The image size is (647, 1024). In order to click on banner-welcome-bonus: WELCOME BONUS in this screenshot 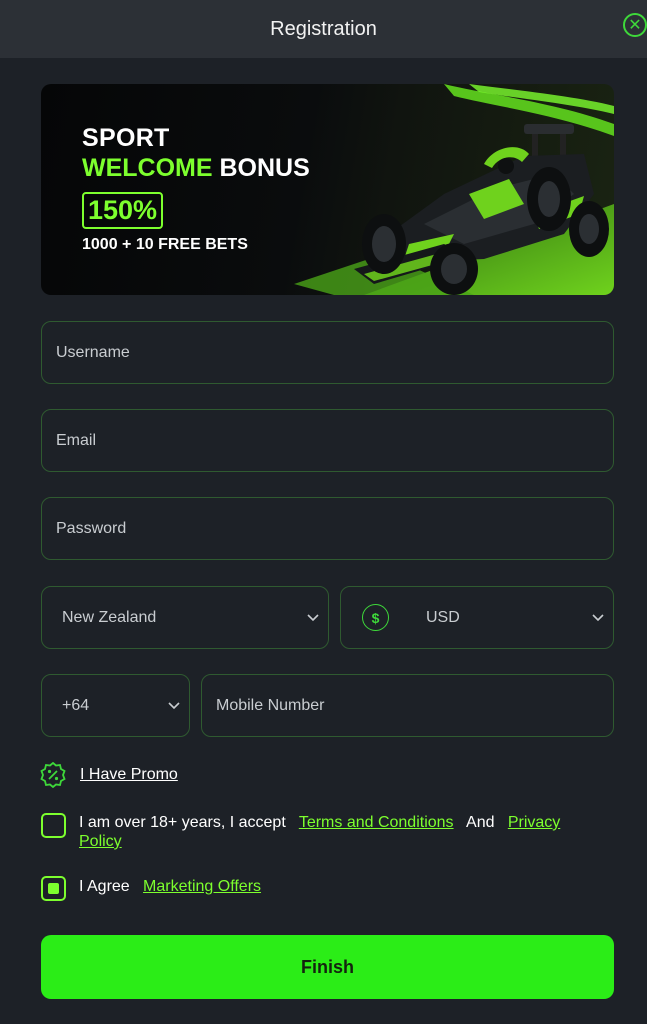, I will do `click(196, 168)`.